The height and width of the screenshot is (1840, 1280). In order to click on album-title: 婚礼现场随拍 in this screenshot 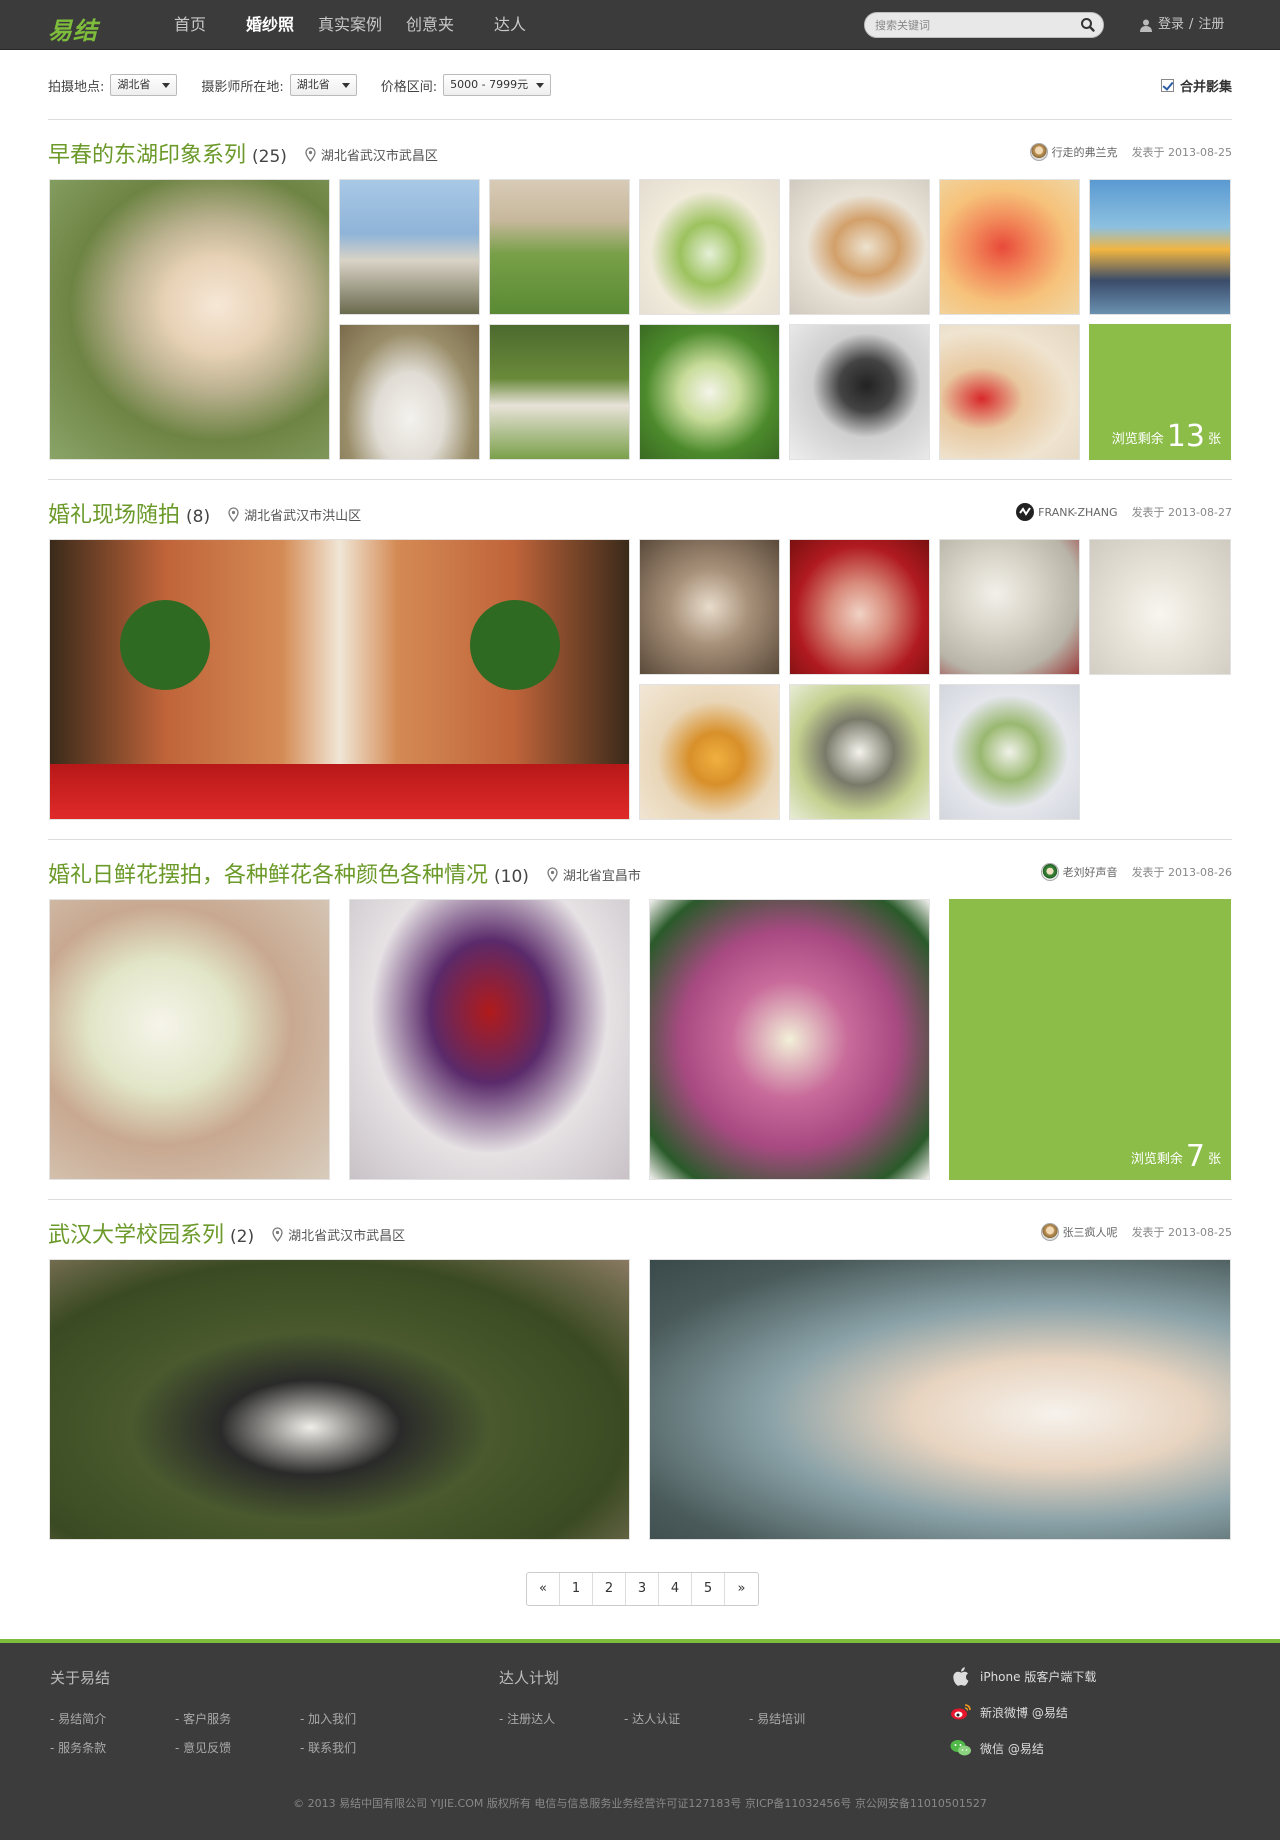, I will do `click(114, 513)`.